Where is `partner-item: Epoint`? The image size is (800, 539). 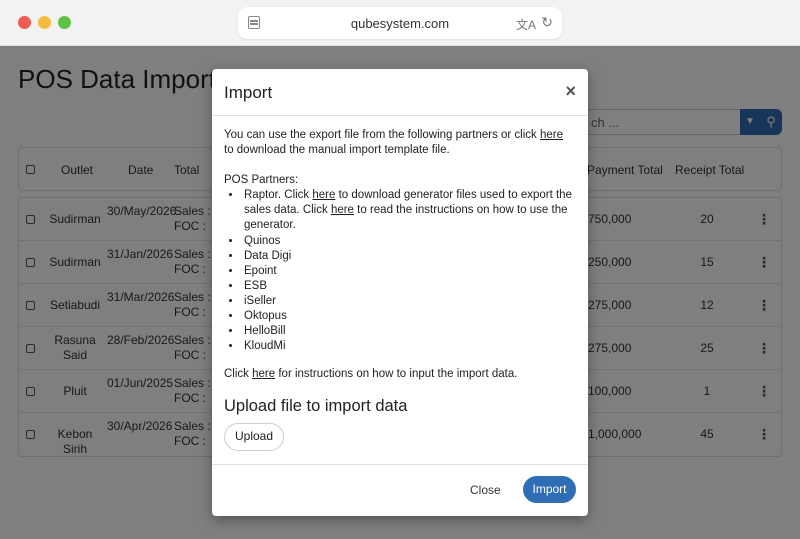 partner-item: Epoint is located at coordinates (408, 271).